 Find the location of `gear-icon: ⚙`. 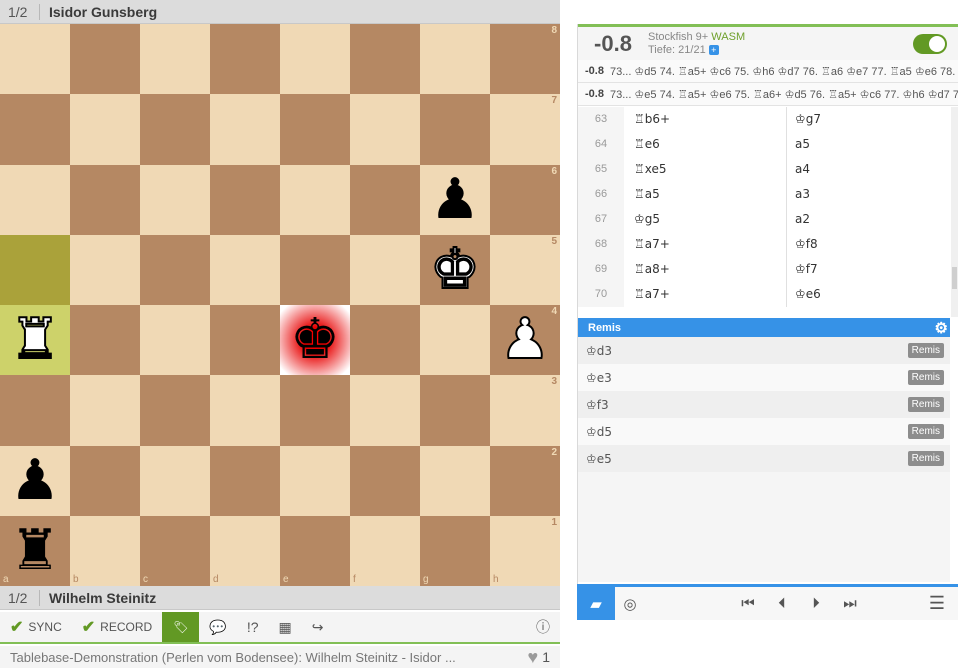

gear-icon: ⚙ is located at coordinates (941, 328).